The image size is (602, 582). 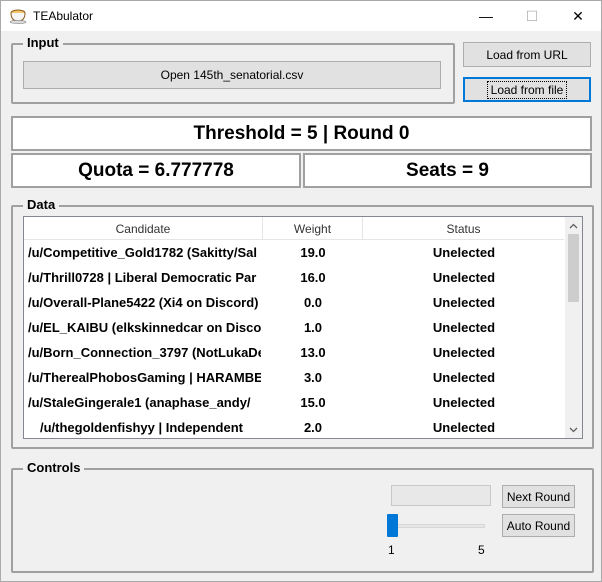 I want to click on data-group-title: Data, so click(x=41, y=204).